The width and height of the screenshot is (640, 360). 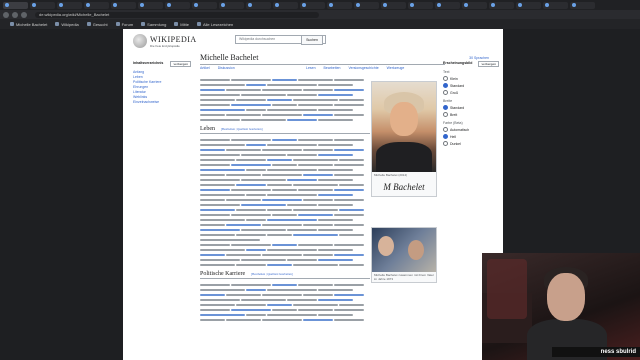 I want to click on tab-discussion: Diskussion, so click(x=226, y=68).